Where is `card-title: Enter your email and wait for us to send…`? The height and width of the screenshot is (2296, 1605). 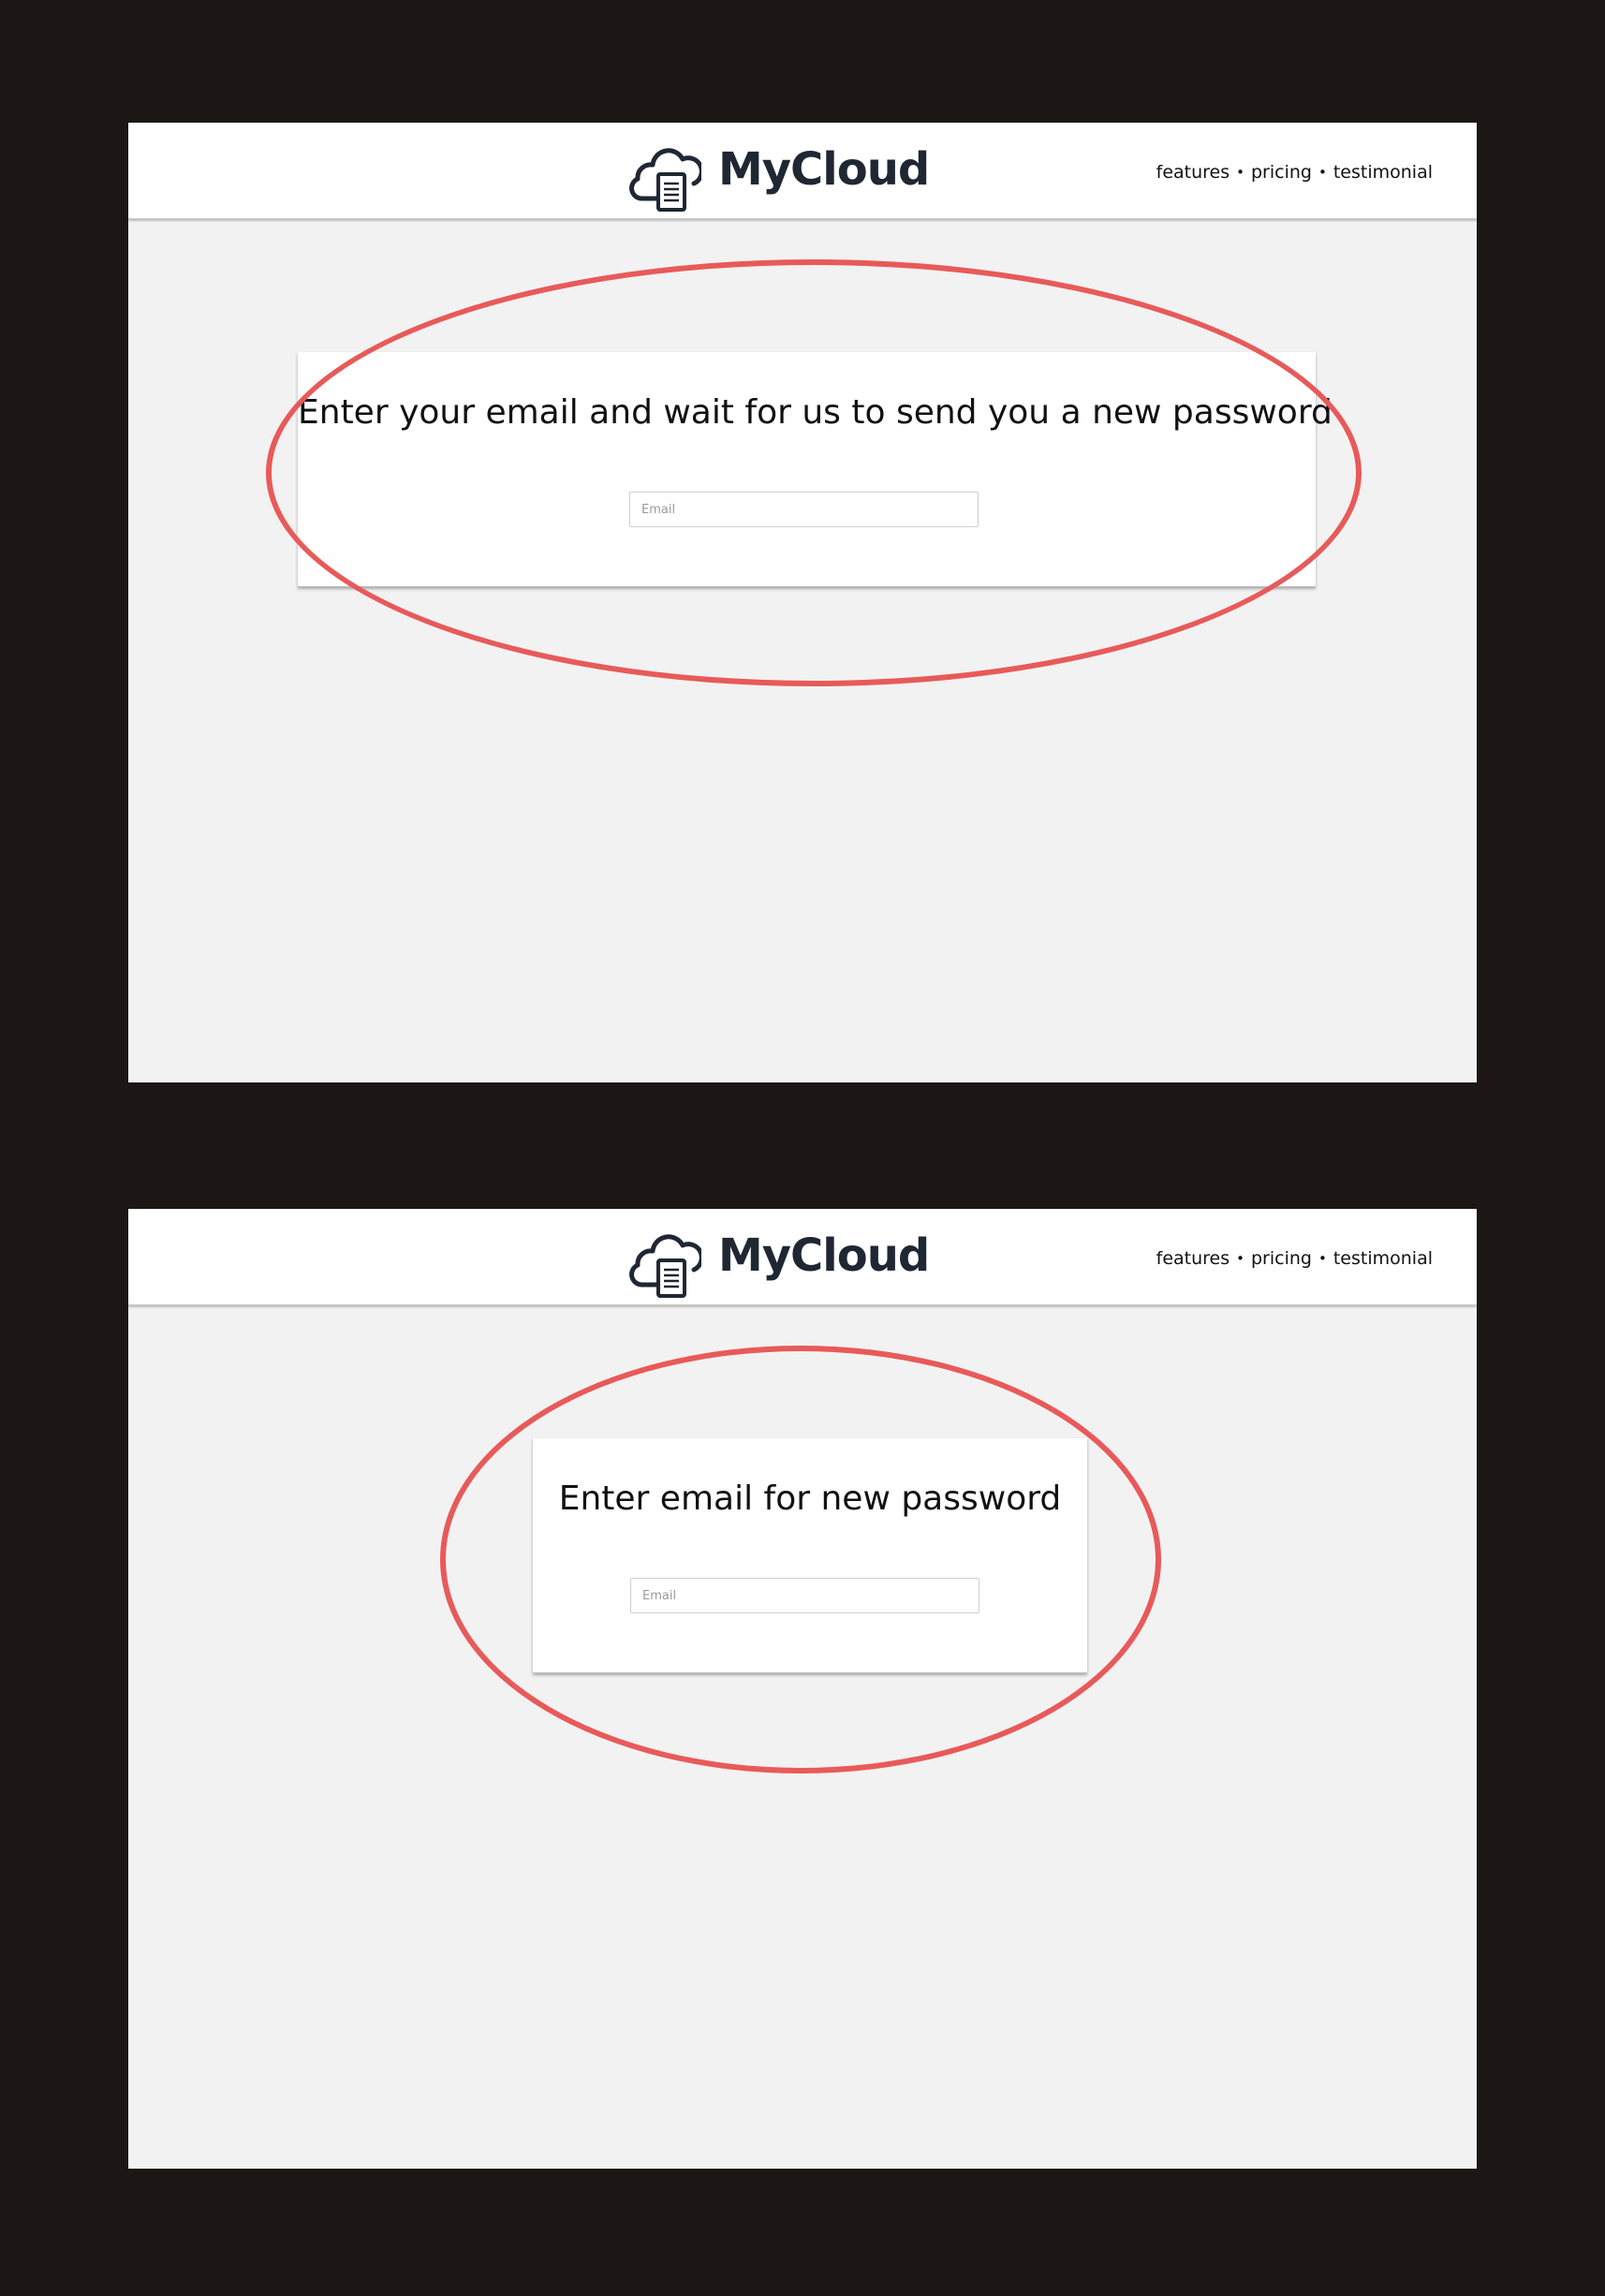
card-title: Enter your email and wait for us to send… is located at coordinates (815, 412).